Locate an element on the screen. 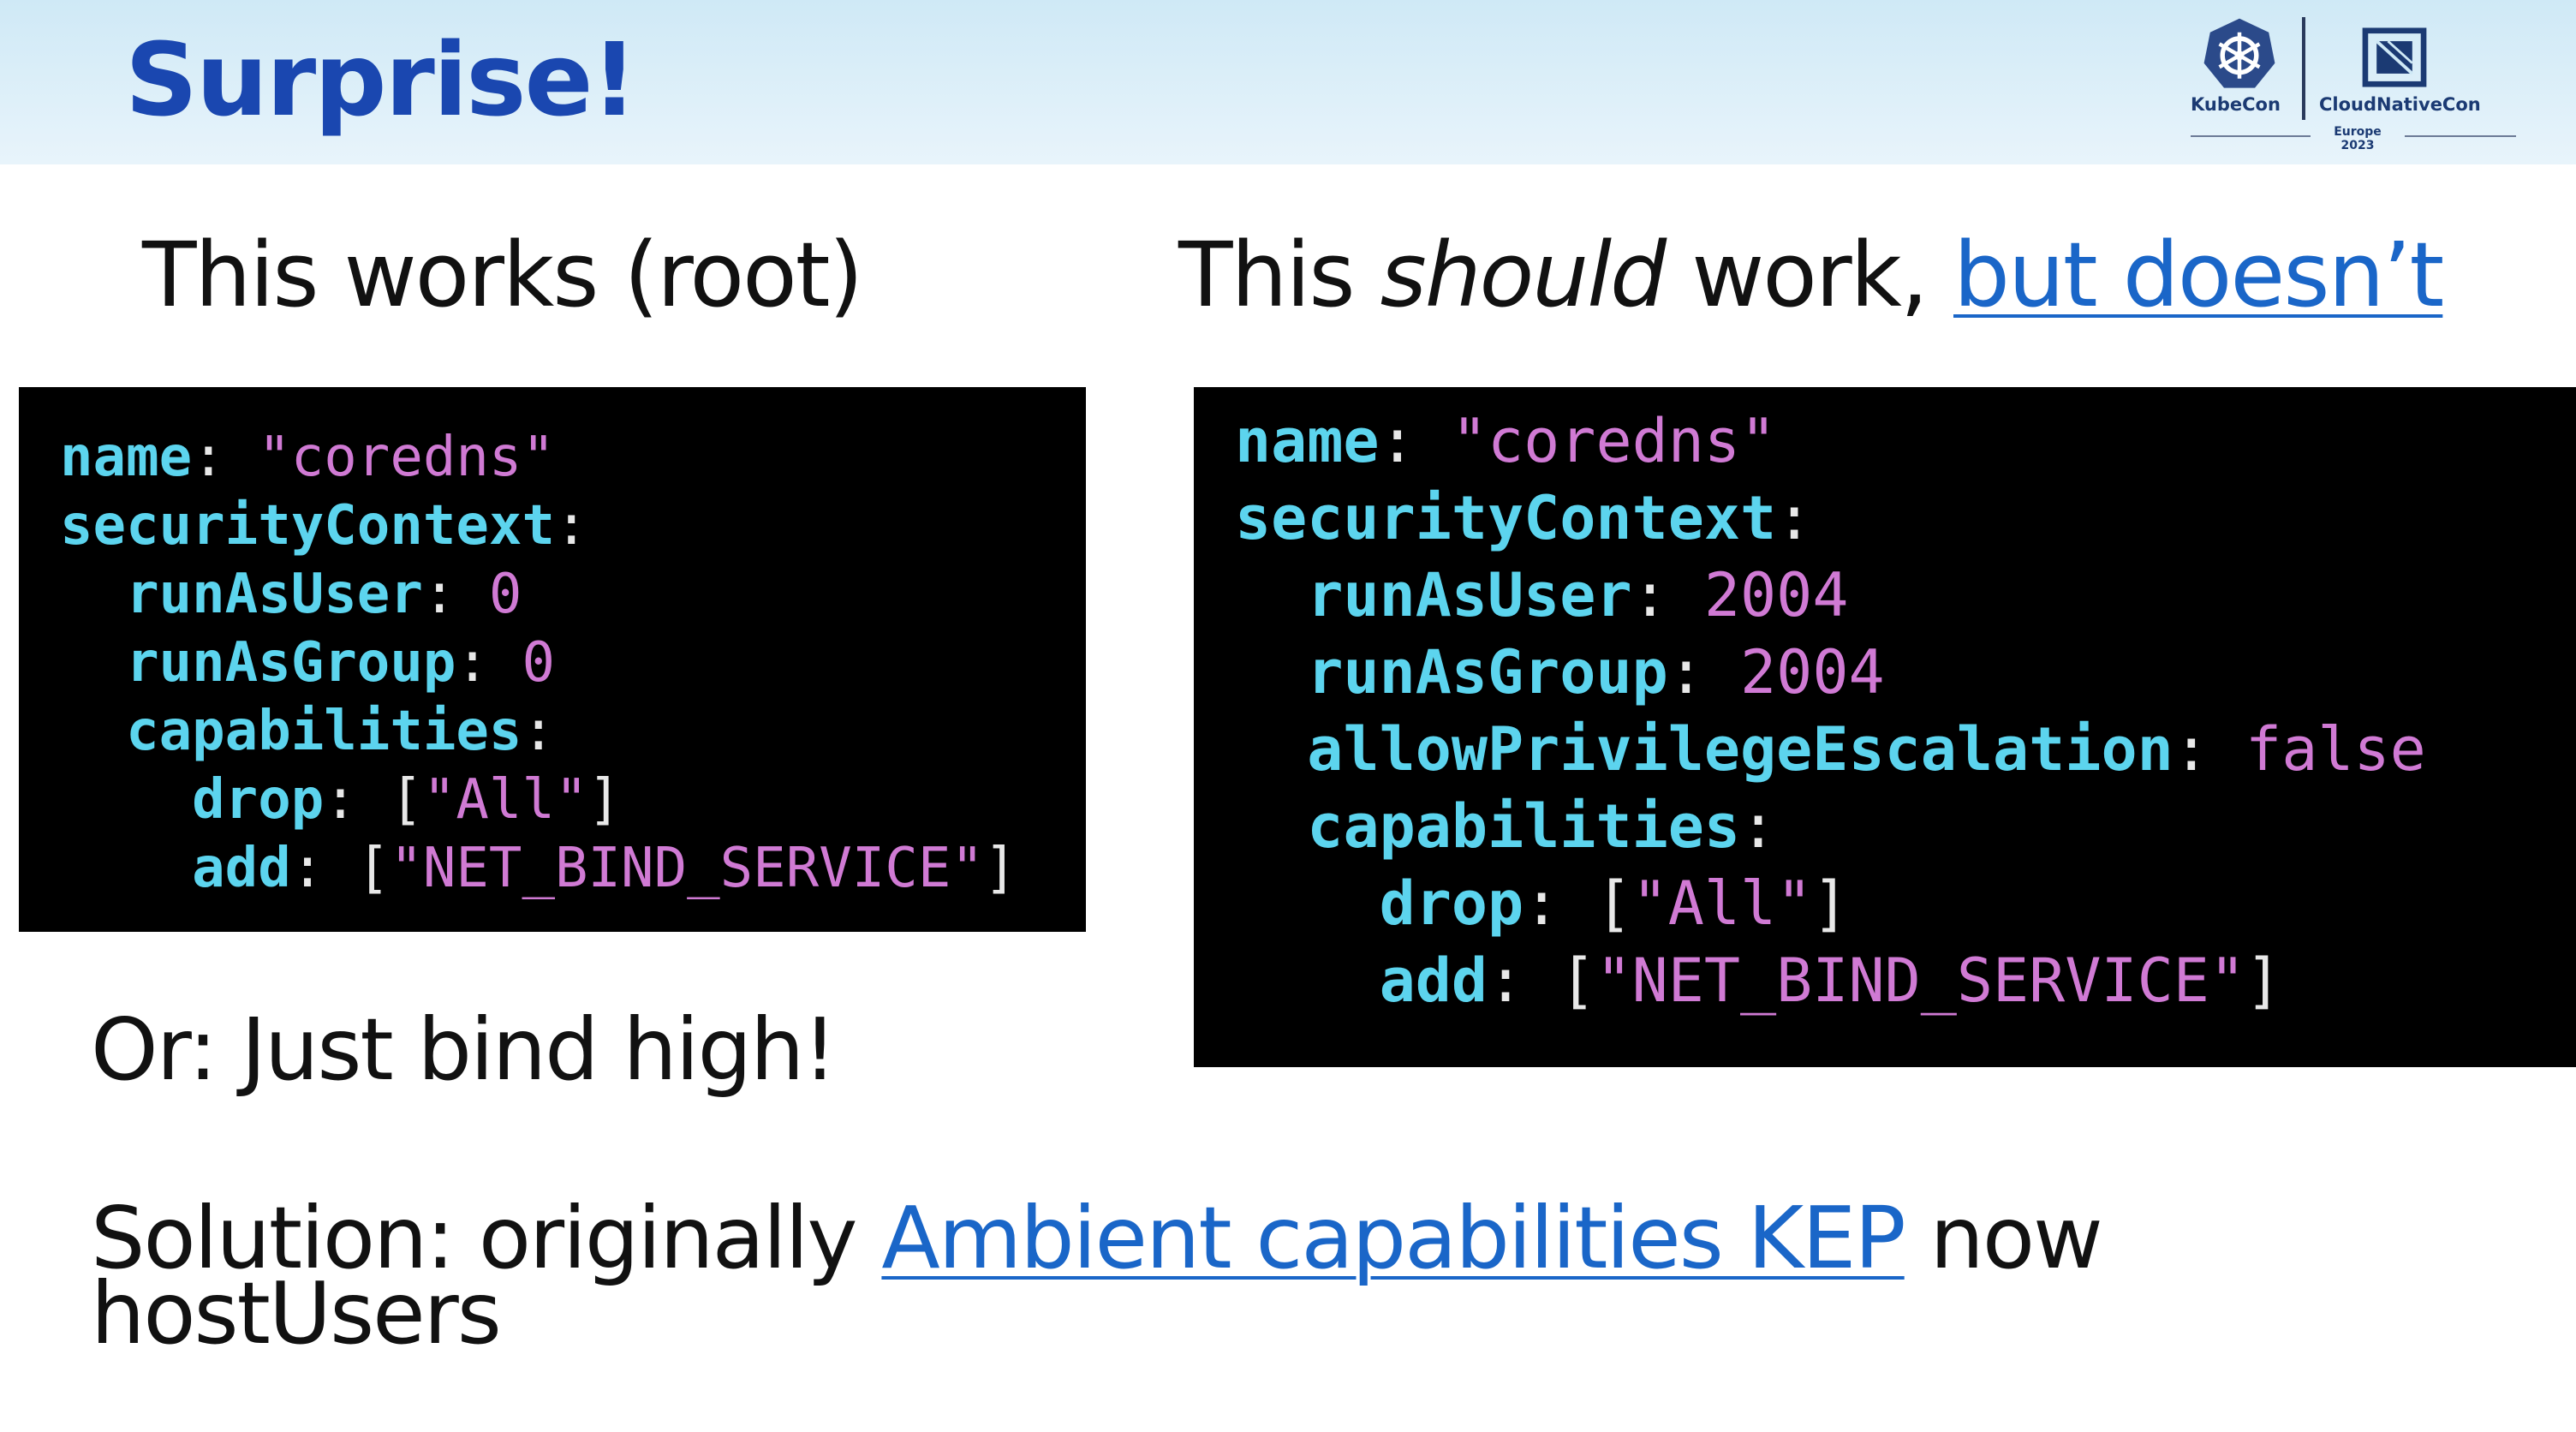 The width and height of the screenshot is (2576, 1432). right-heading-emphasis: should is located at coordinates (1523, 275).